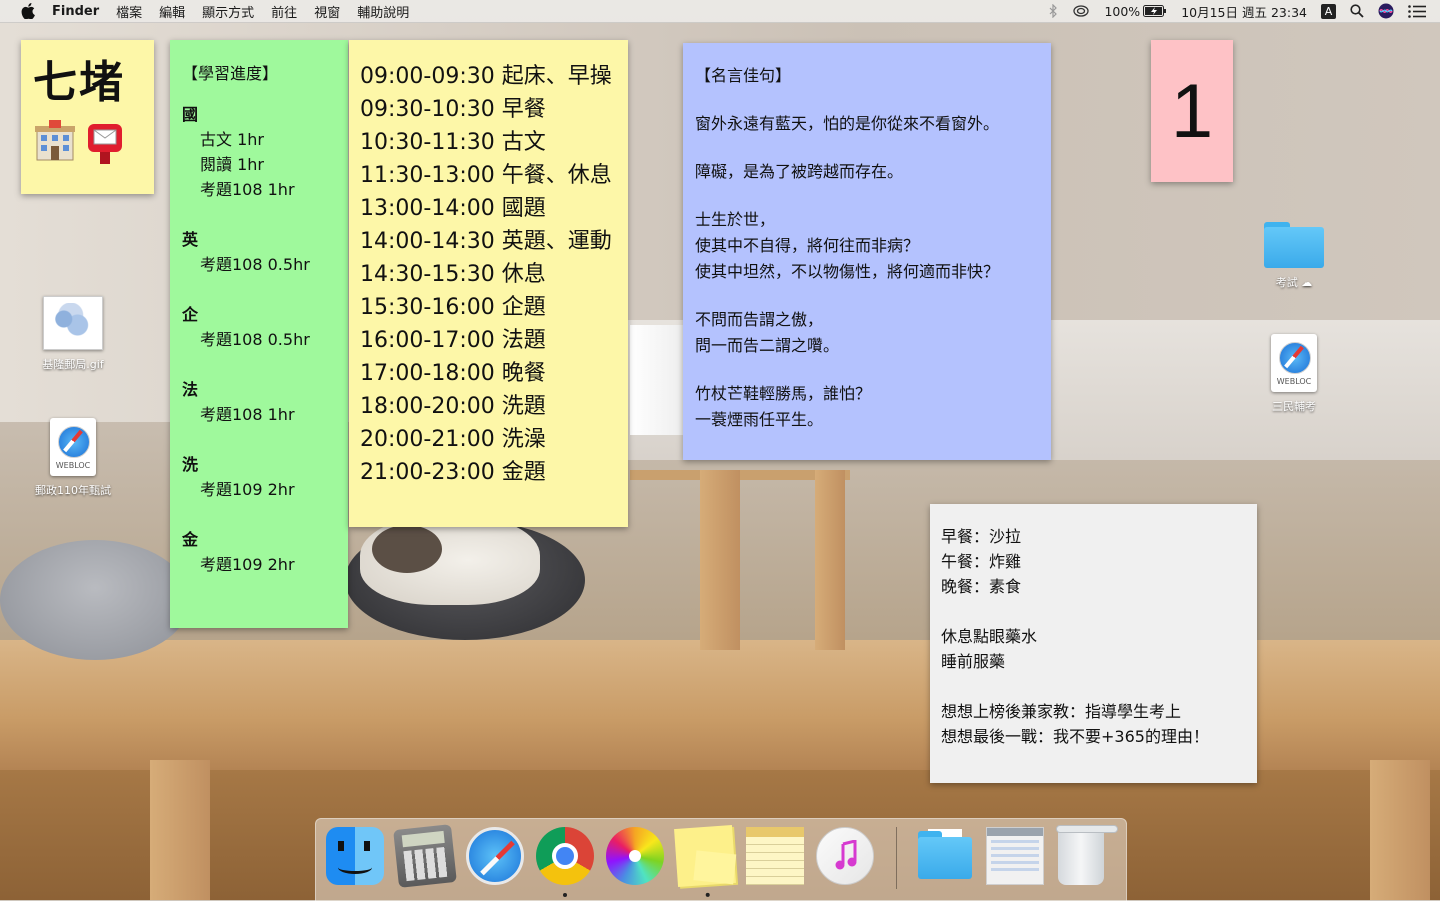 The width and height of the screenshot is (1440, 901). Describe the element at coordinates (260, 402) in the screenshot. I see `progress-section: 法 考題108 1hr` at that location.